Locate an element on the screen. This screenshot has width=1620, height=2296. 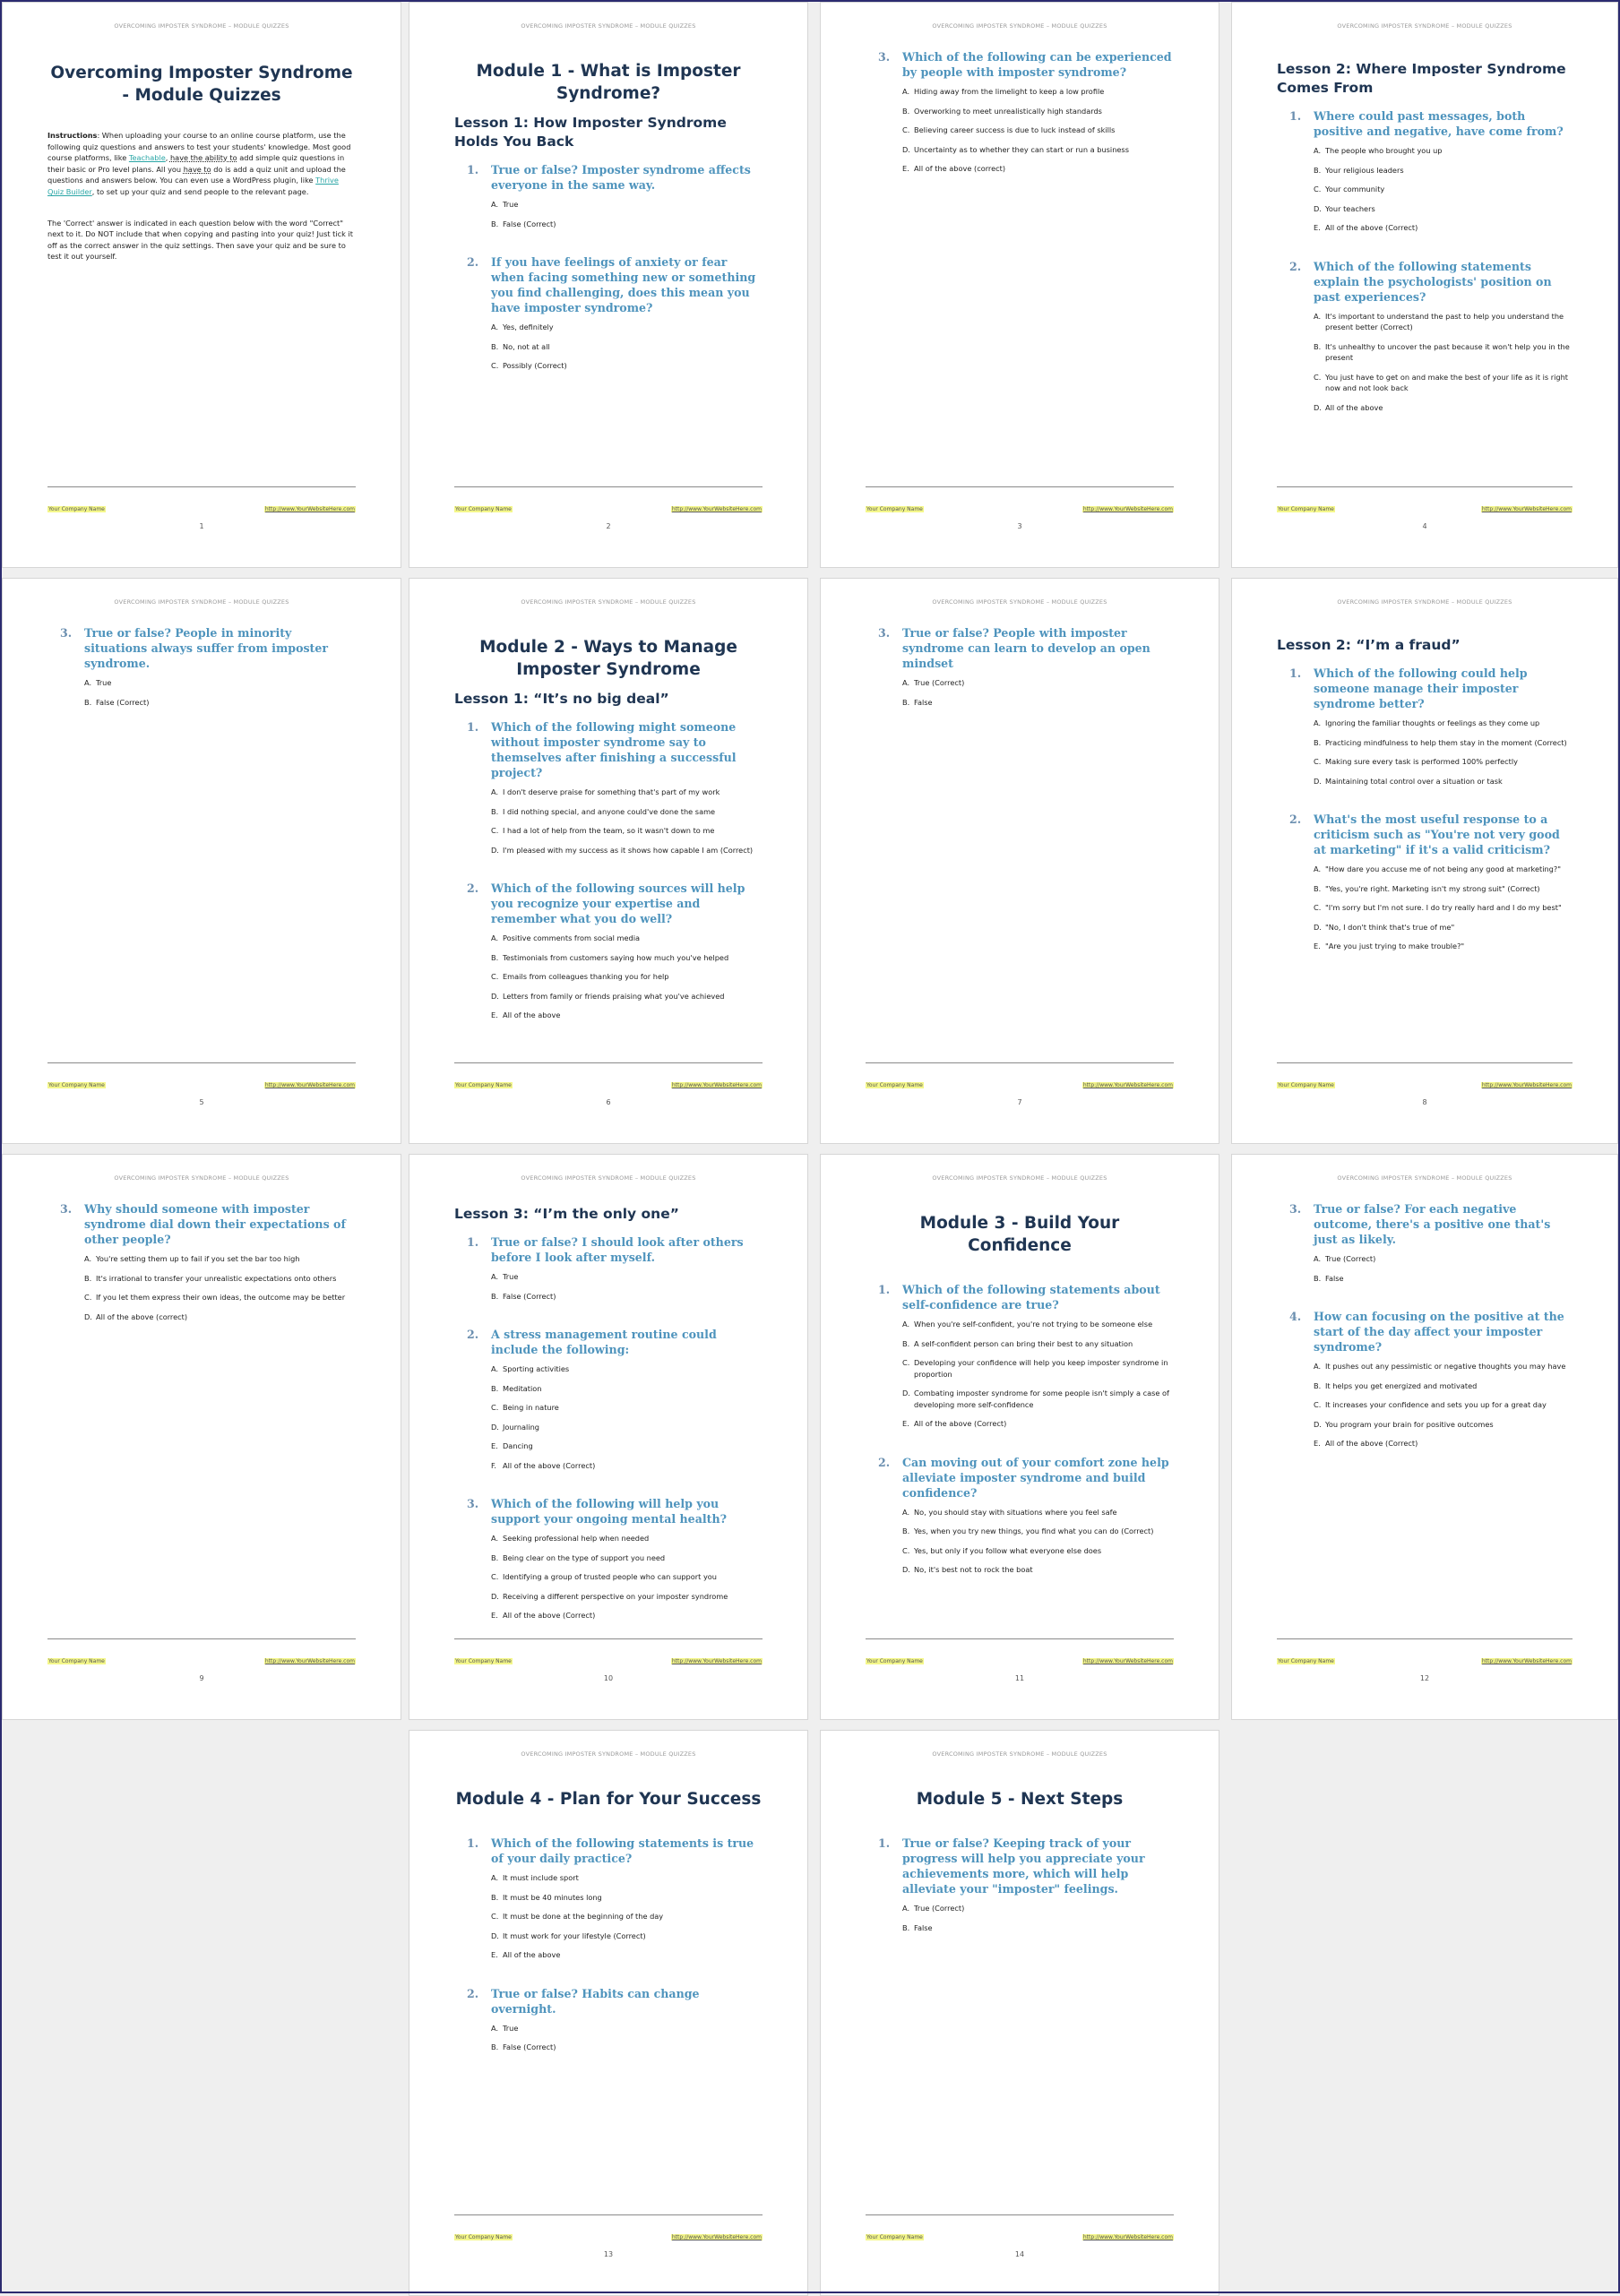
option-text: No, not at all is located at coordinates (526, 346).